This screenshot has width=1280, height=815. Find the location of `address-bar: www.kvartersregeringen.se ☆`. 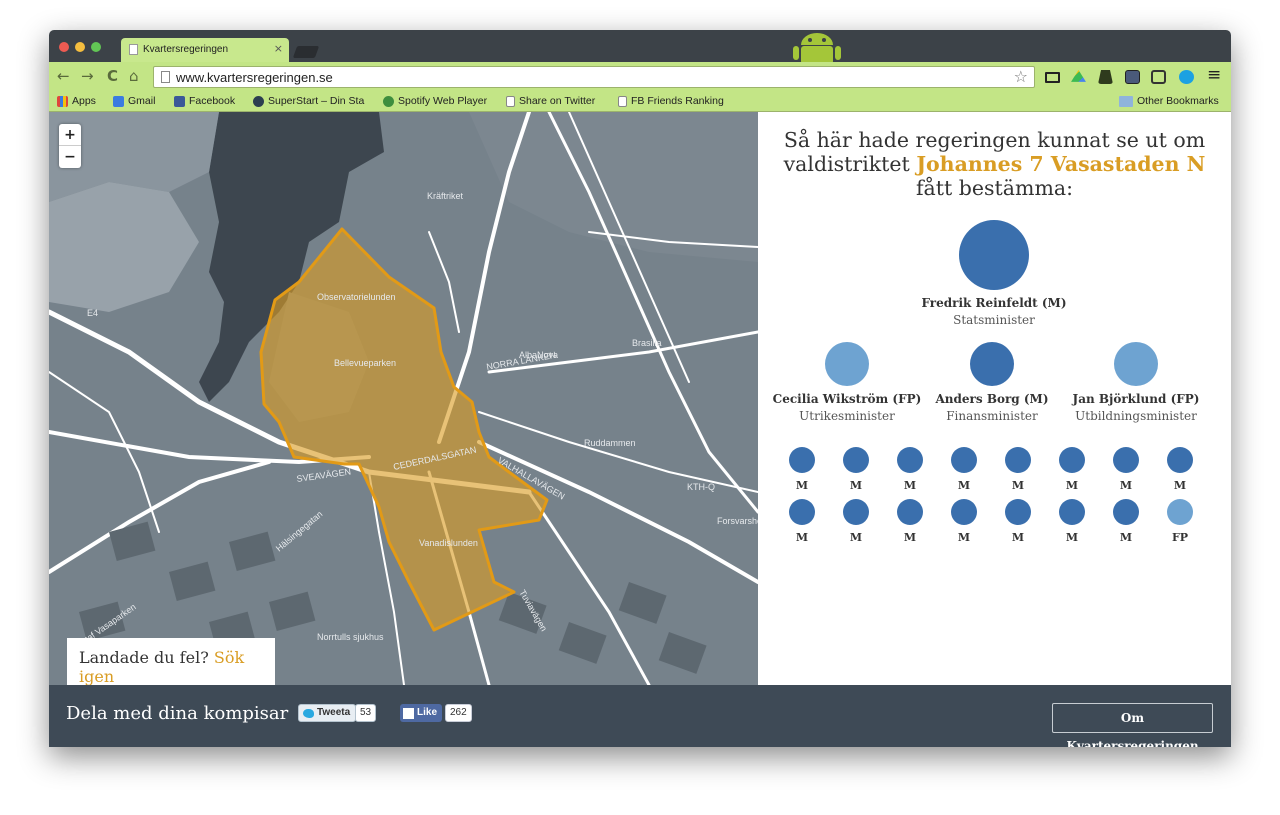

address-bar: www.kvartersregeringen.se ☆ is located at coordinates (594, 77).